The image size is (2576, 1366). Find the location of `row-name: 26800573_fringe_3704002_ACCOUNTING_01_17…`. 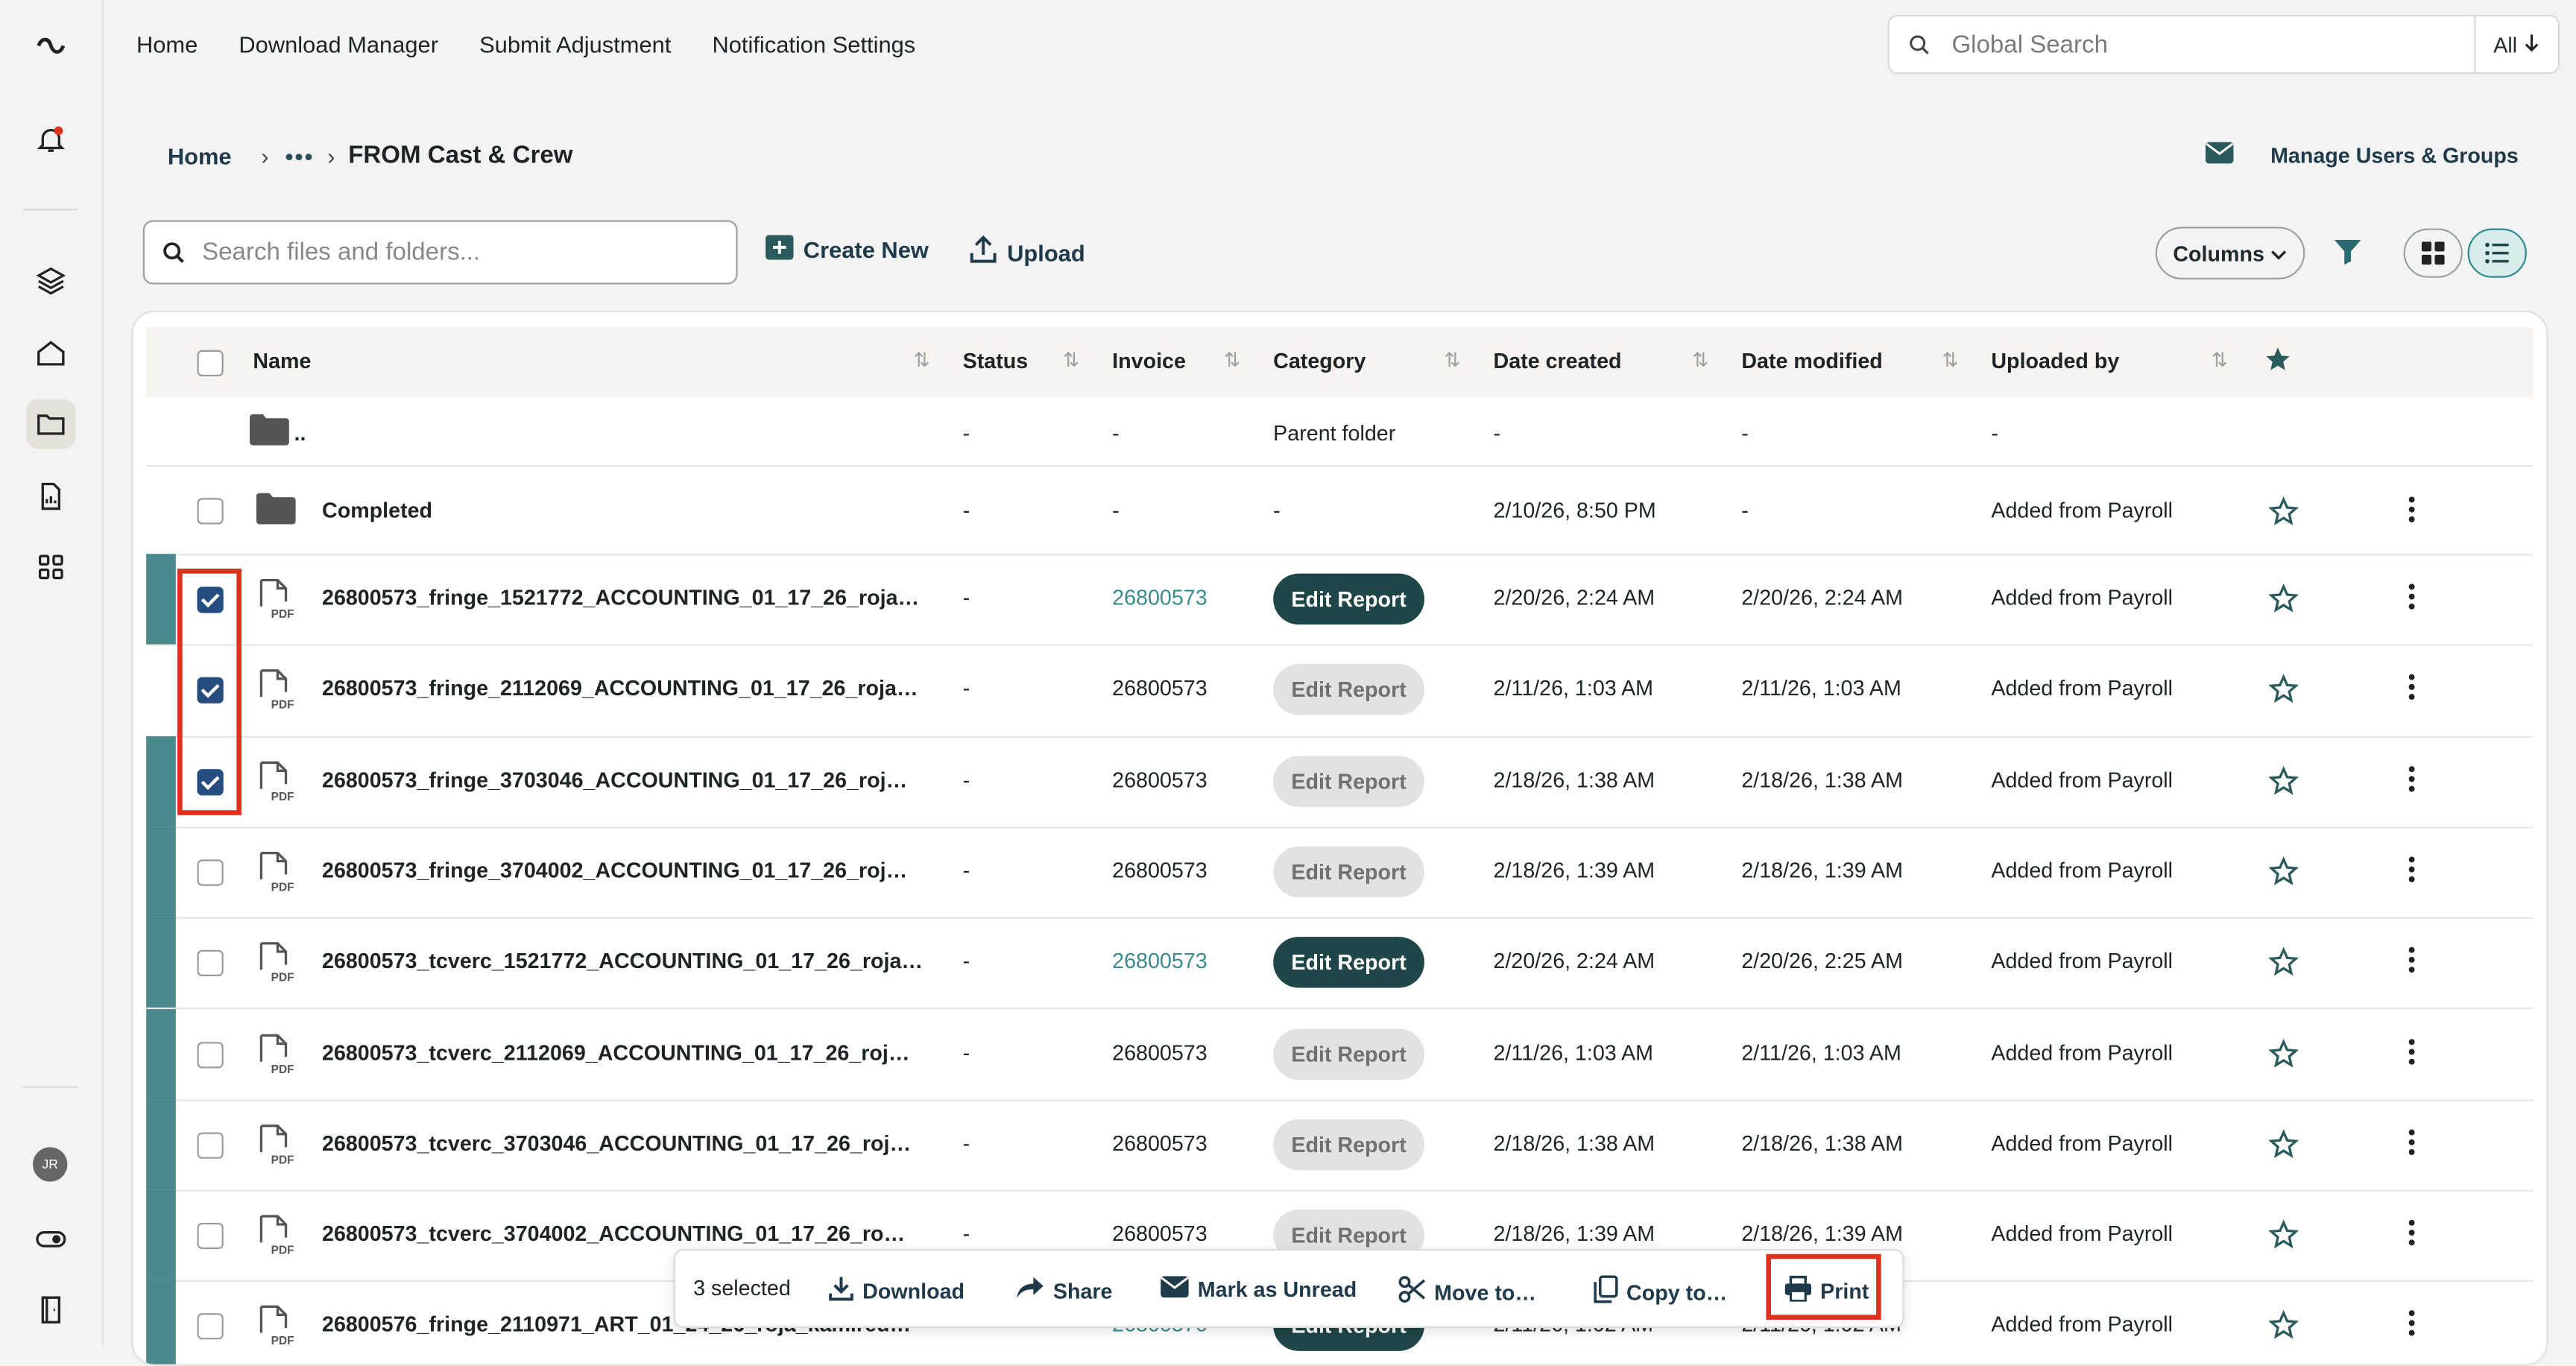

row-name: 26800573_fringe_3704002_ACCOUNTING_01_17… is located at coordinates (614, 870).